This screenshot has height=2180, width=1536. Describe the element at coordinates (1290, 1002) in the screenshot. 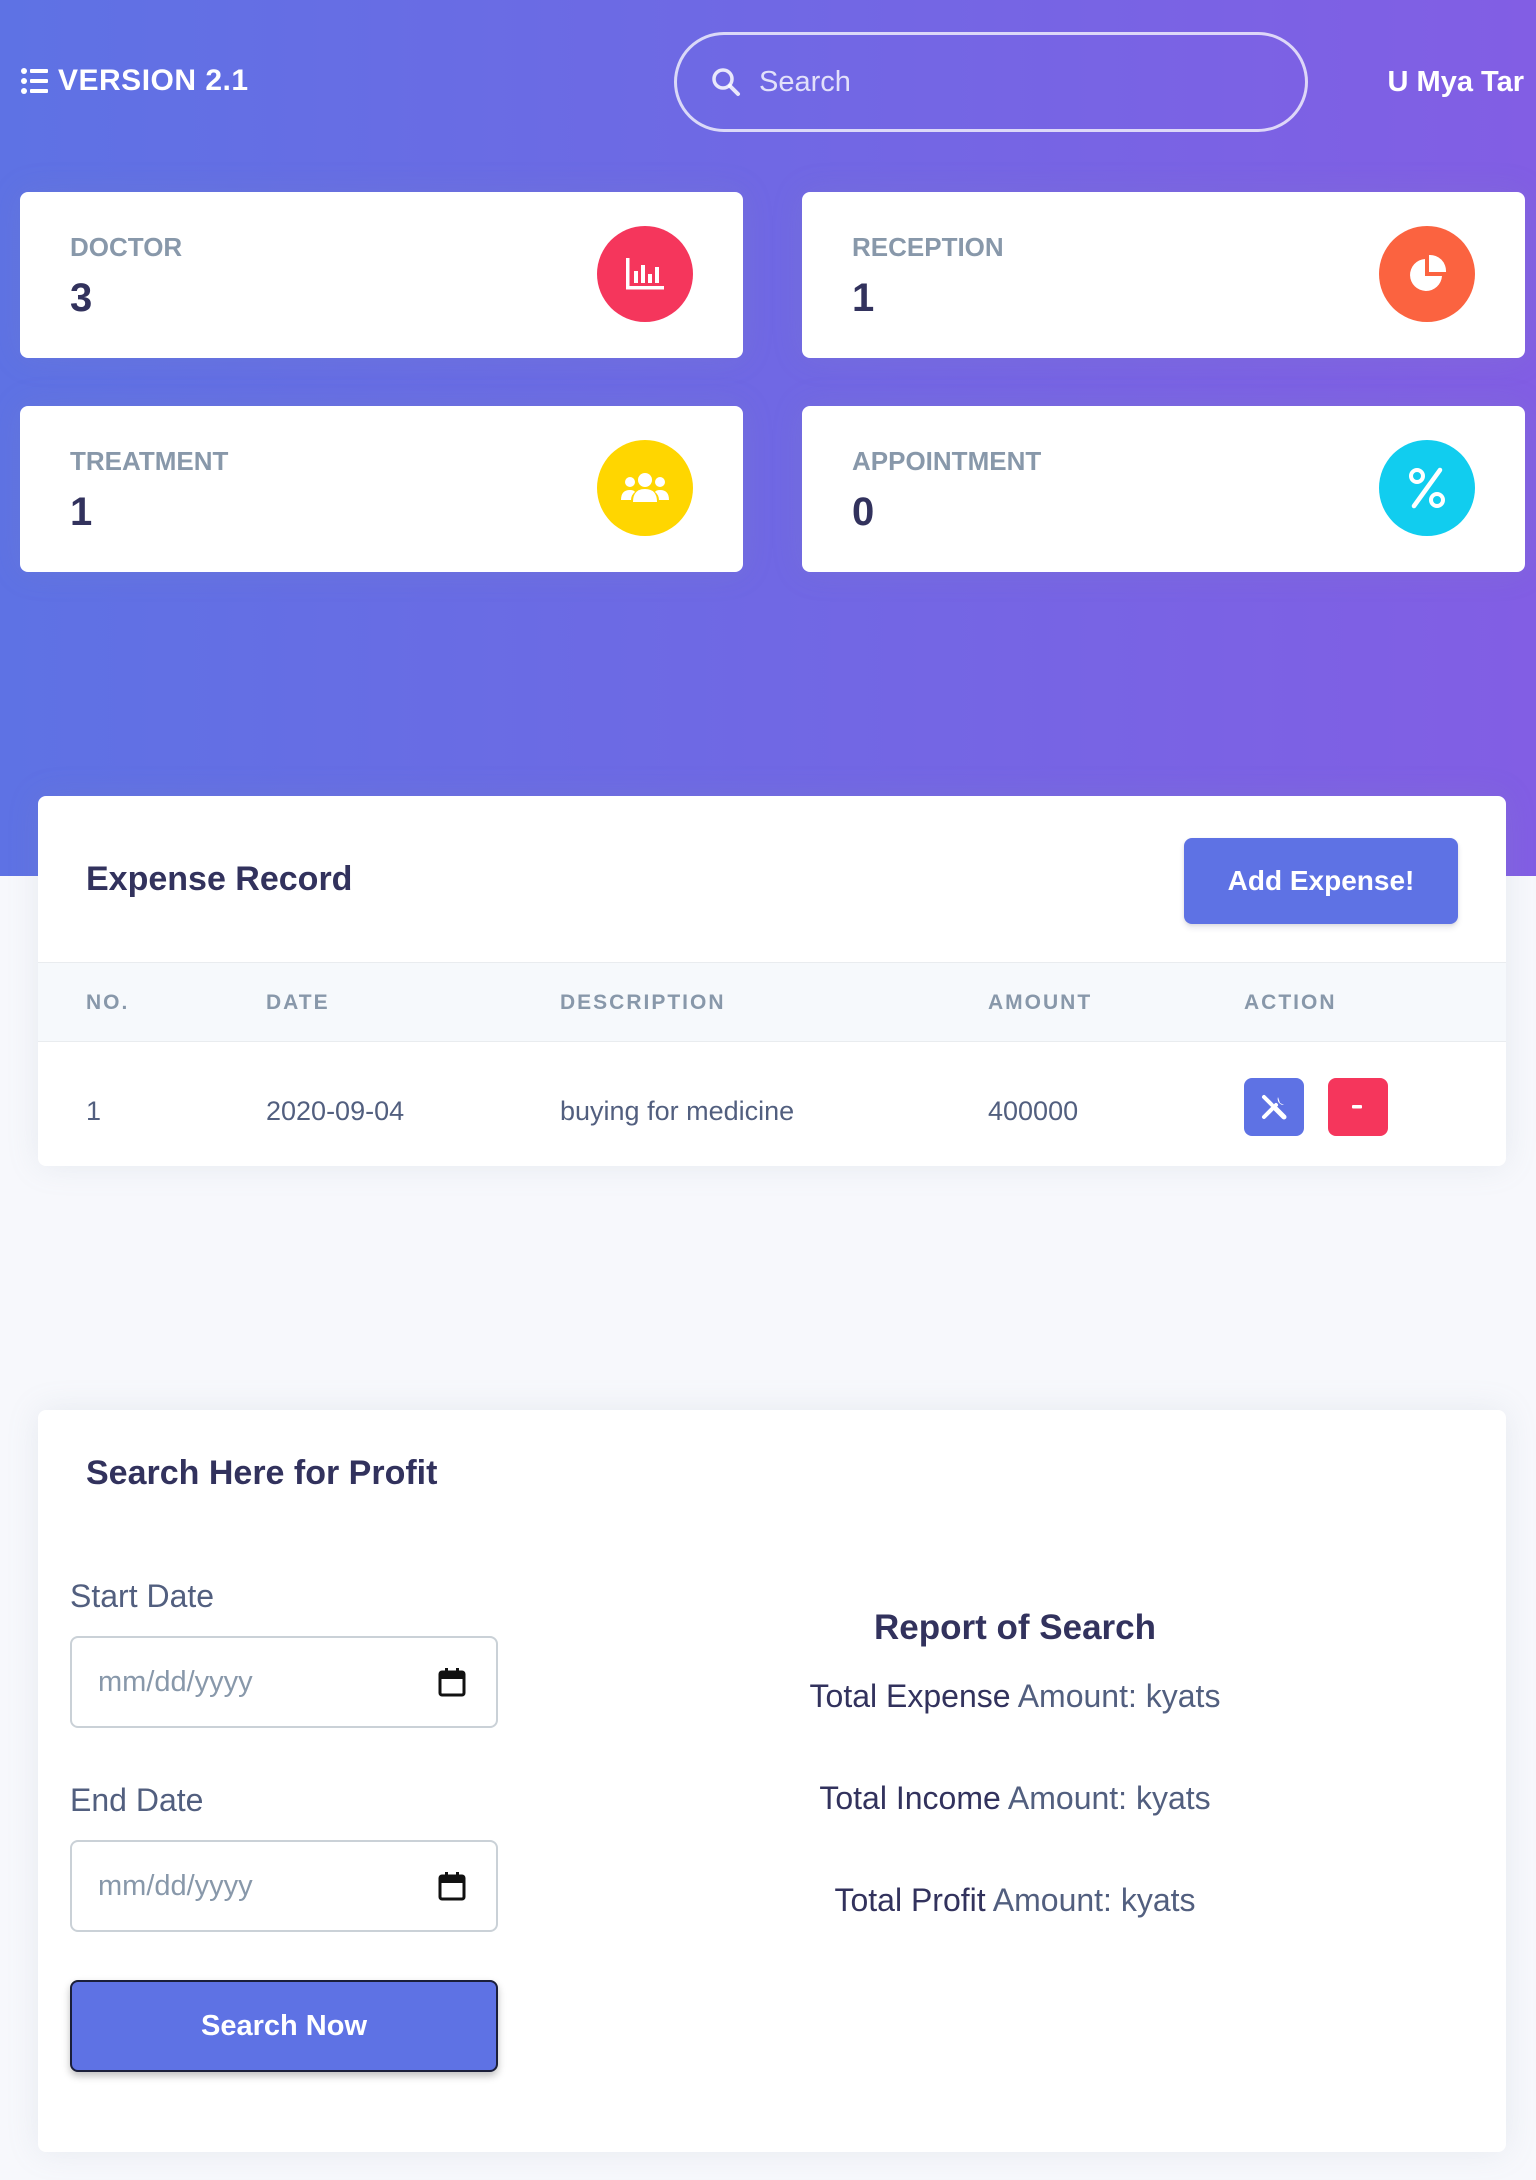

I see `column-header-action: ACTION` at that location.